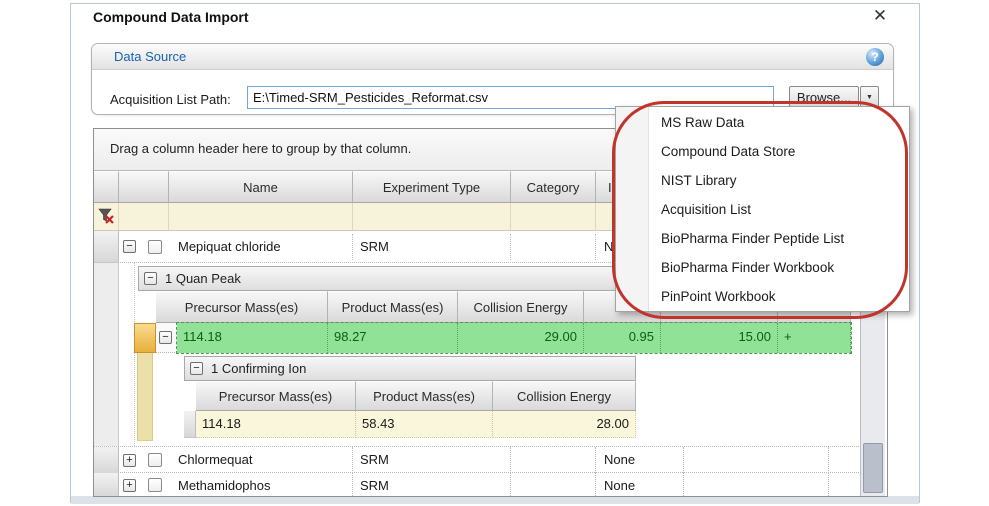  I want to click on quan-cell-collision: 29.00, so click(521, 338).